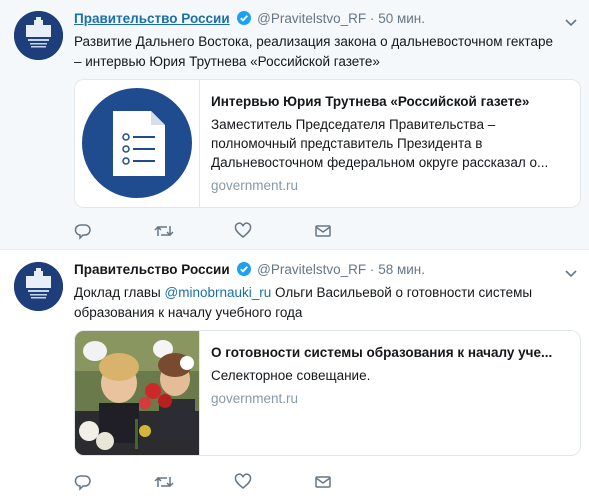  Describe the element at coordinates (401, 269) in the screenshot. I see `timestamp: 58 мин.` at that location.